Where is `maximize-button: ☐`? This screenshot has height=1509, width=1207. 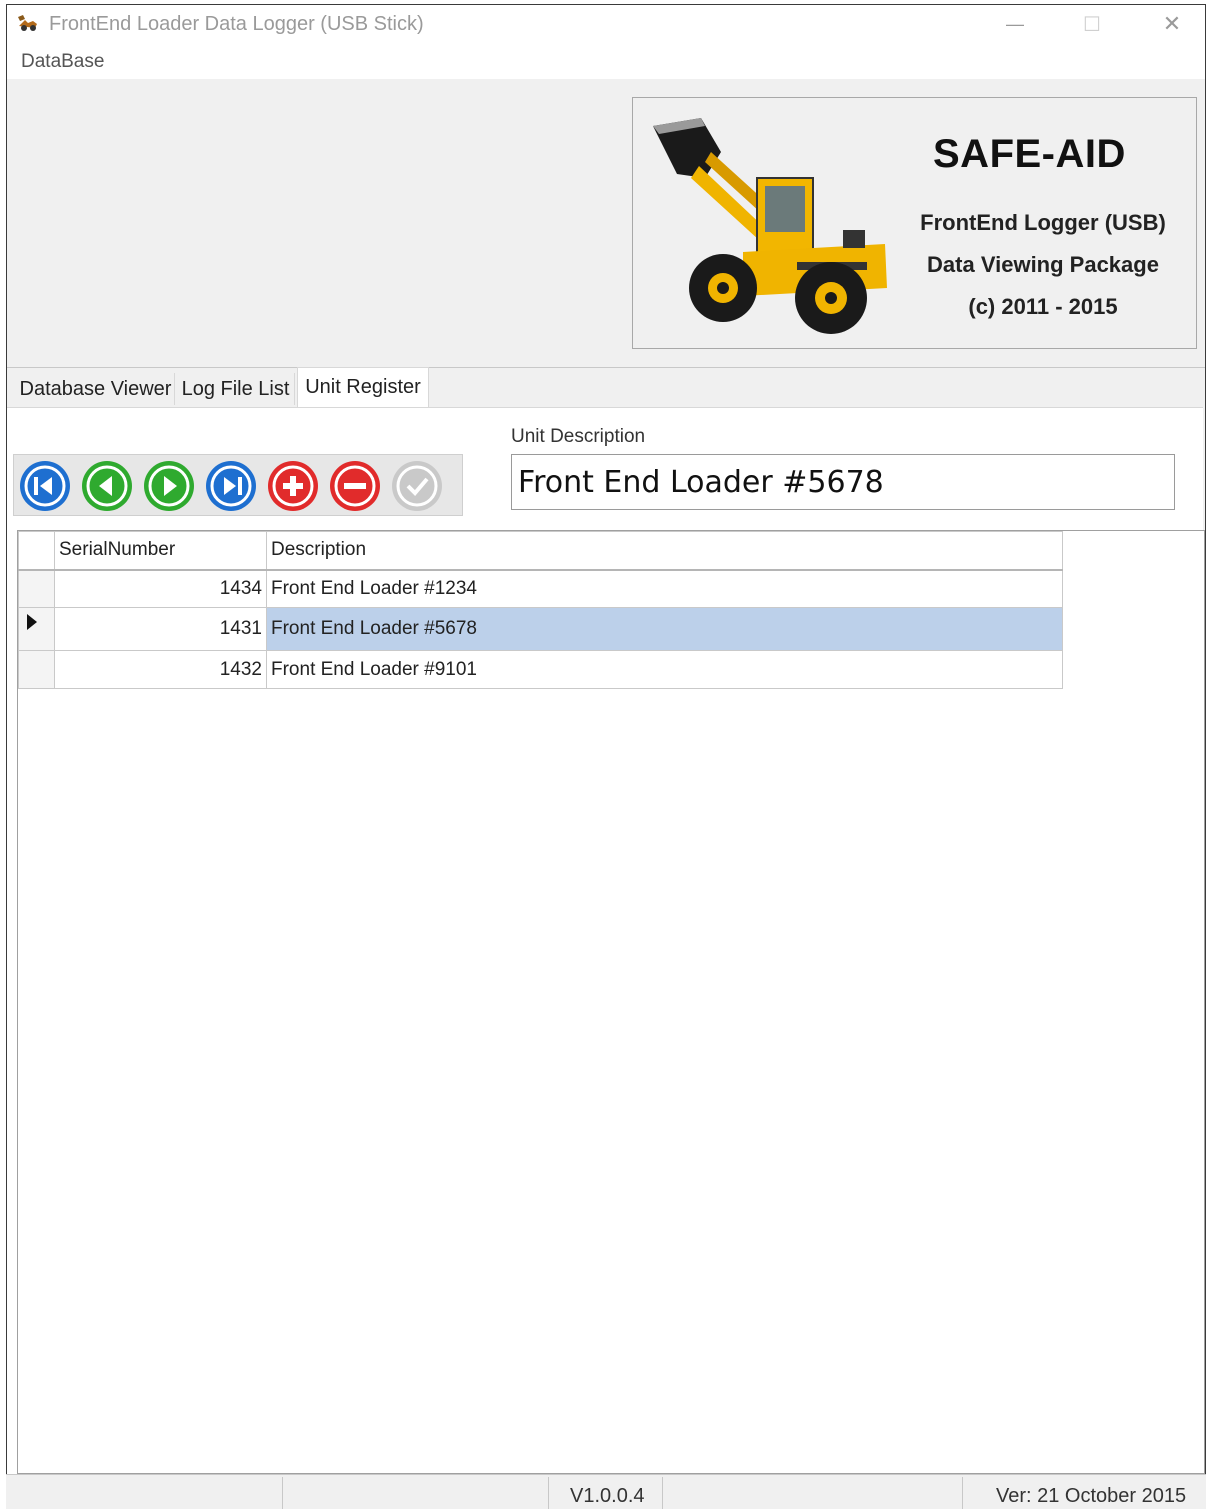 maximize-button: ☐ is located at coordinates (1092, 24).